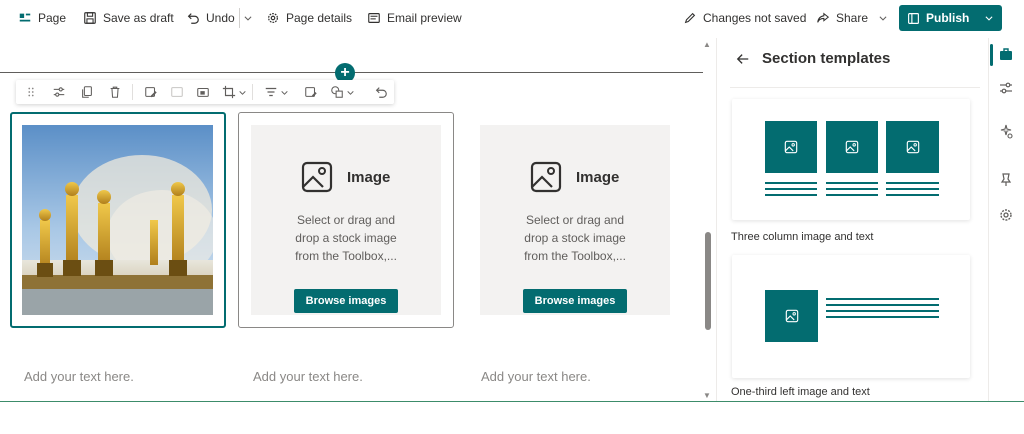 This screenshot has height=434, width=1024. I want to click on panel-title: Section templates, so click(826, 58).